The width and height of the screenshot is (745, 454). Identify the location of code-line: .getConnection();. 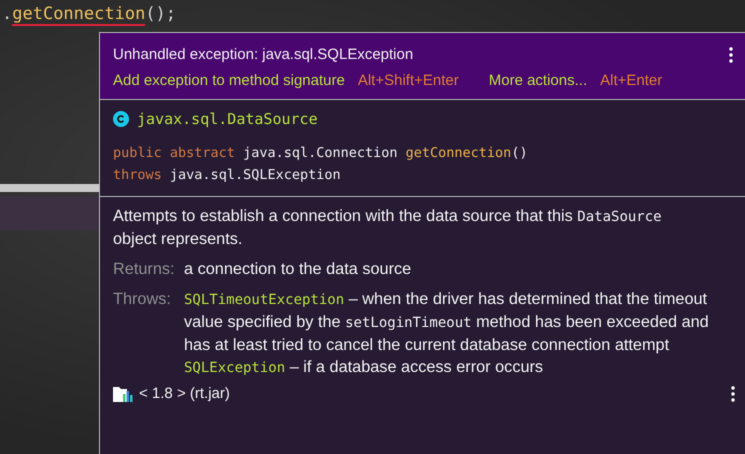
(88, 13).